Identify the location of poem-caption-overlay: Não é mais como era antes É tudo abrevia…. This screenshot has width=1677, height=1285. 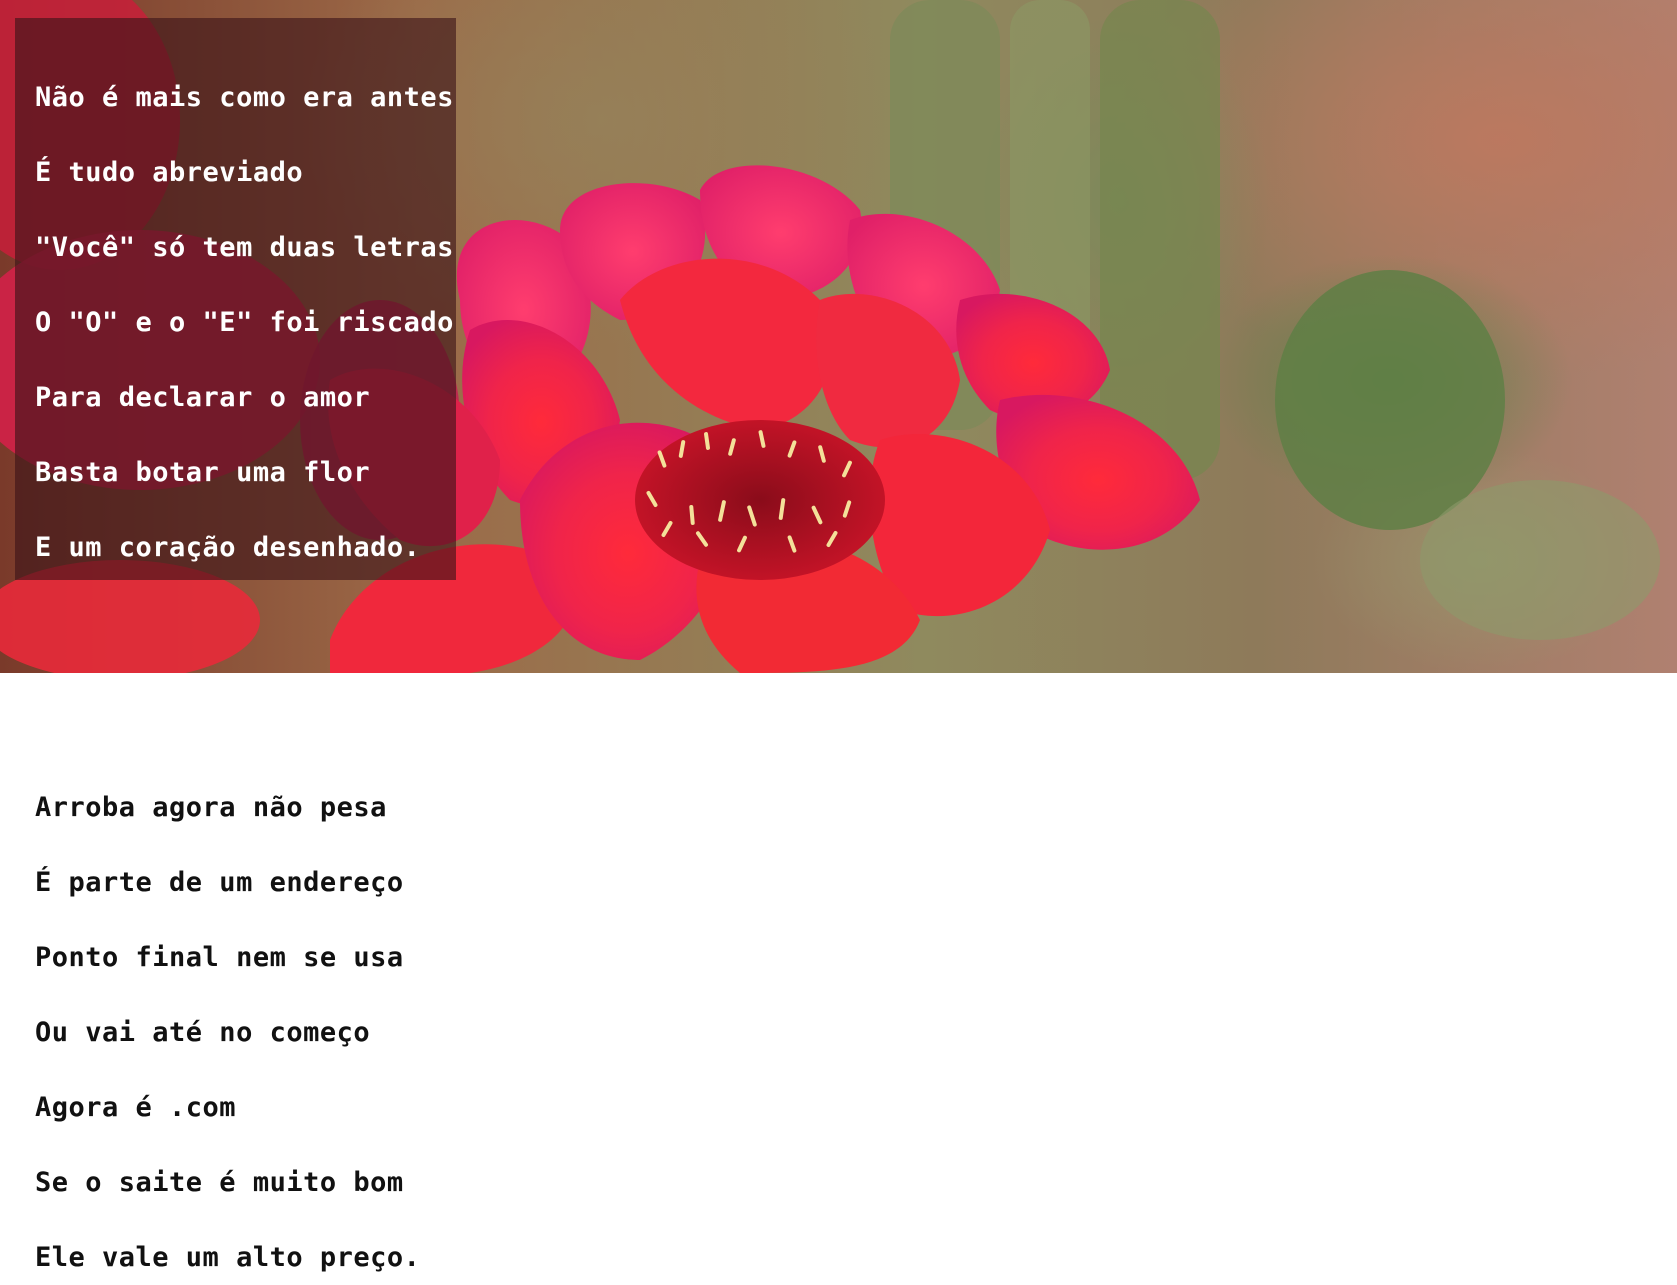
(235, 299).